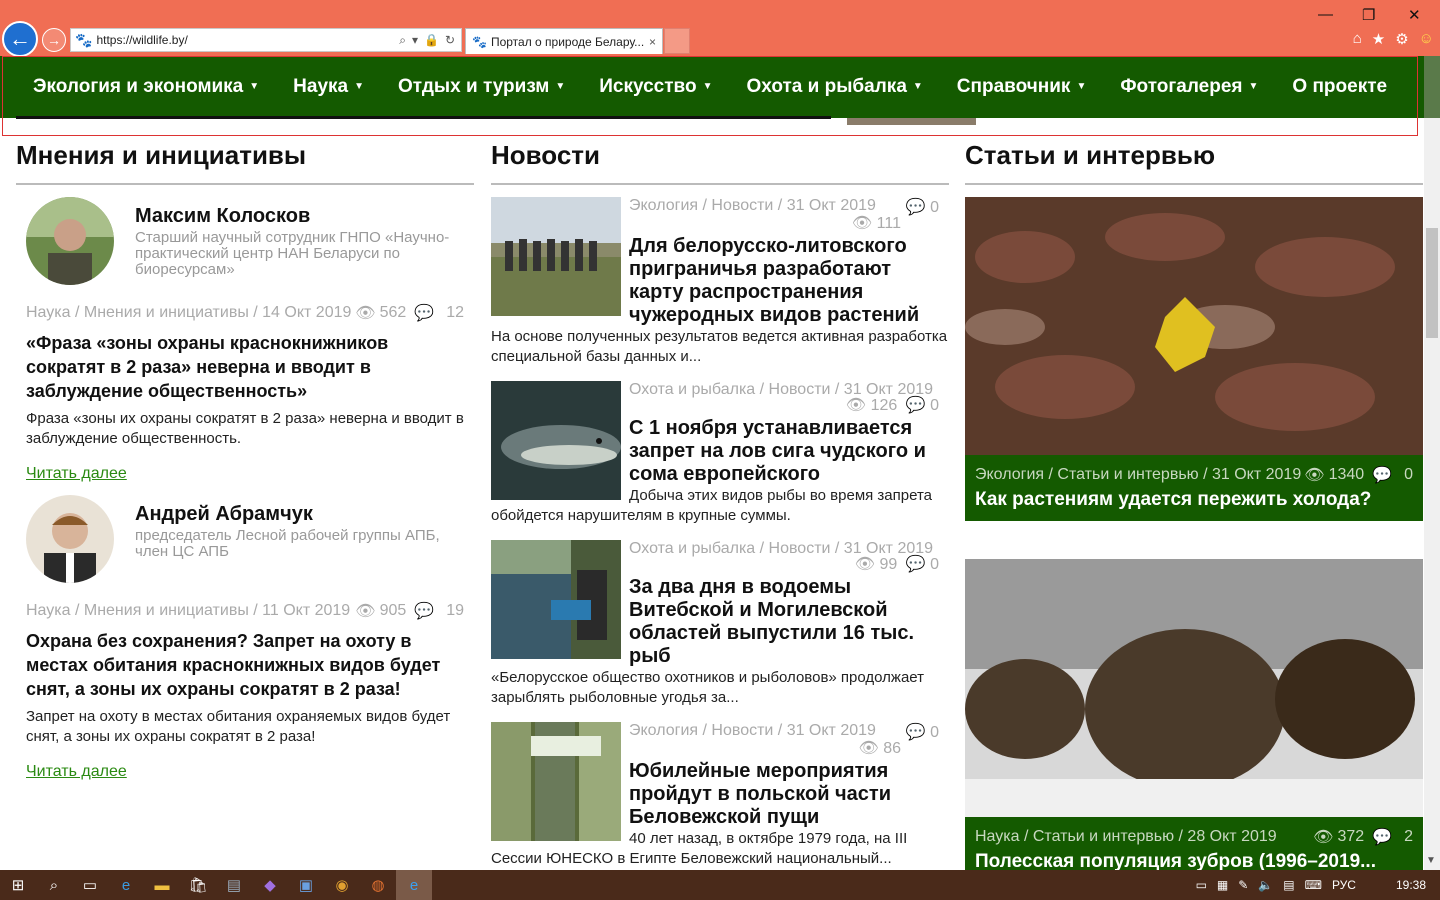  What do you see at coordinates (1408, 836) in the screenshot?
I see `comments-count: 2` at bounding box center [1408, 836].